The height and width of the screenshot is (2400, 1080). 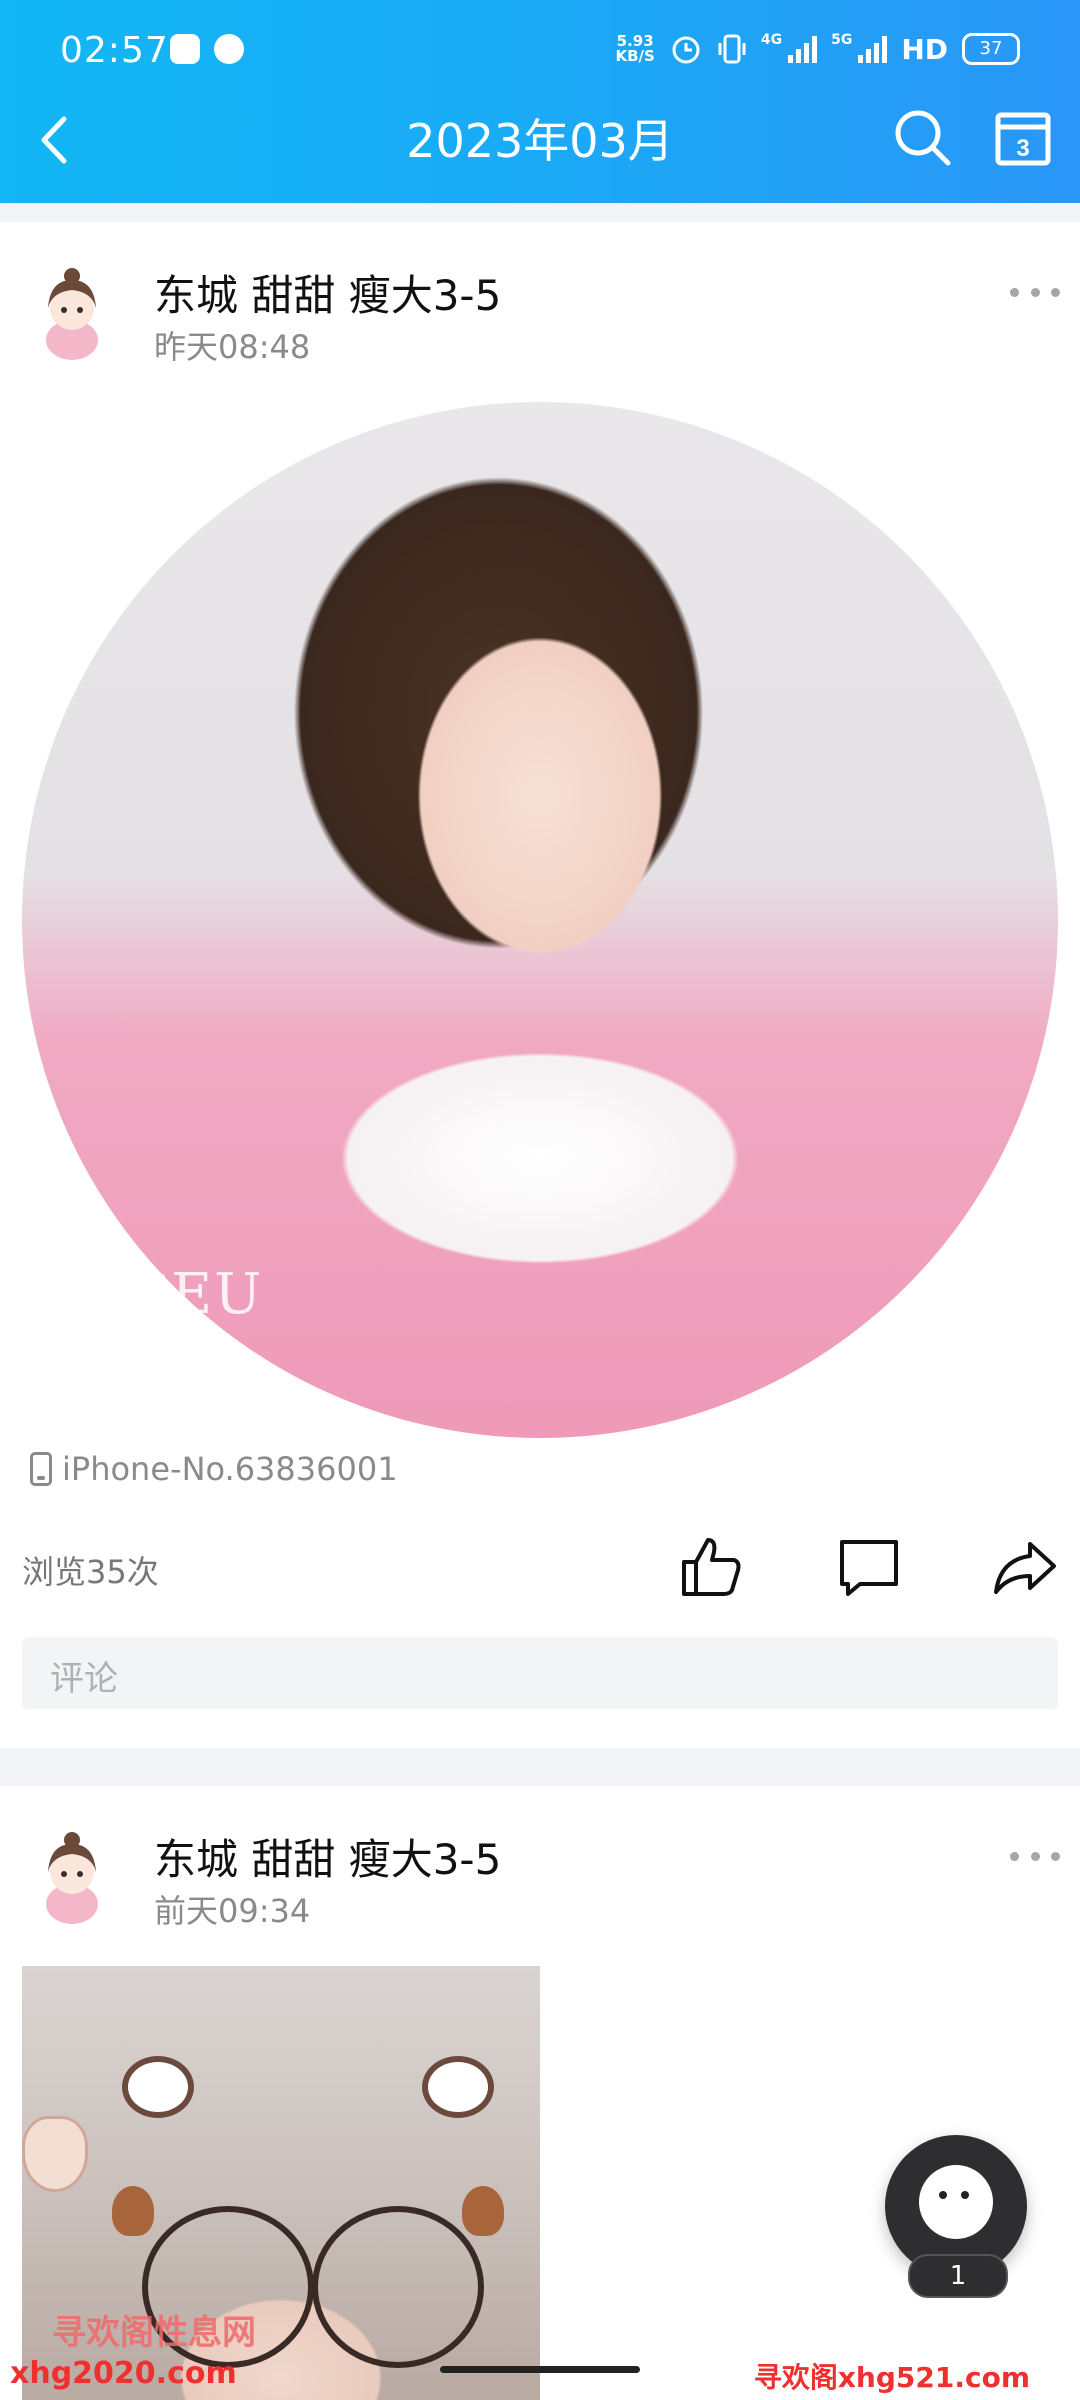 What do you see at coordinates (1025, 1567) in the screenshot?
I see `share-button` at bounding box center [1025, 1567].